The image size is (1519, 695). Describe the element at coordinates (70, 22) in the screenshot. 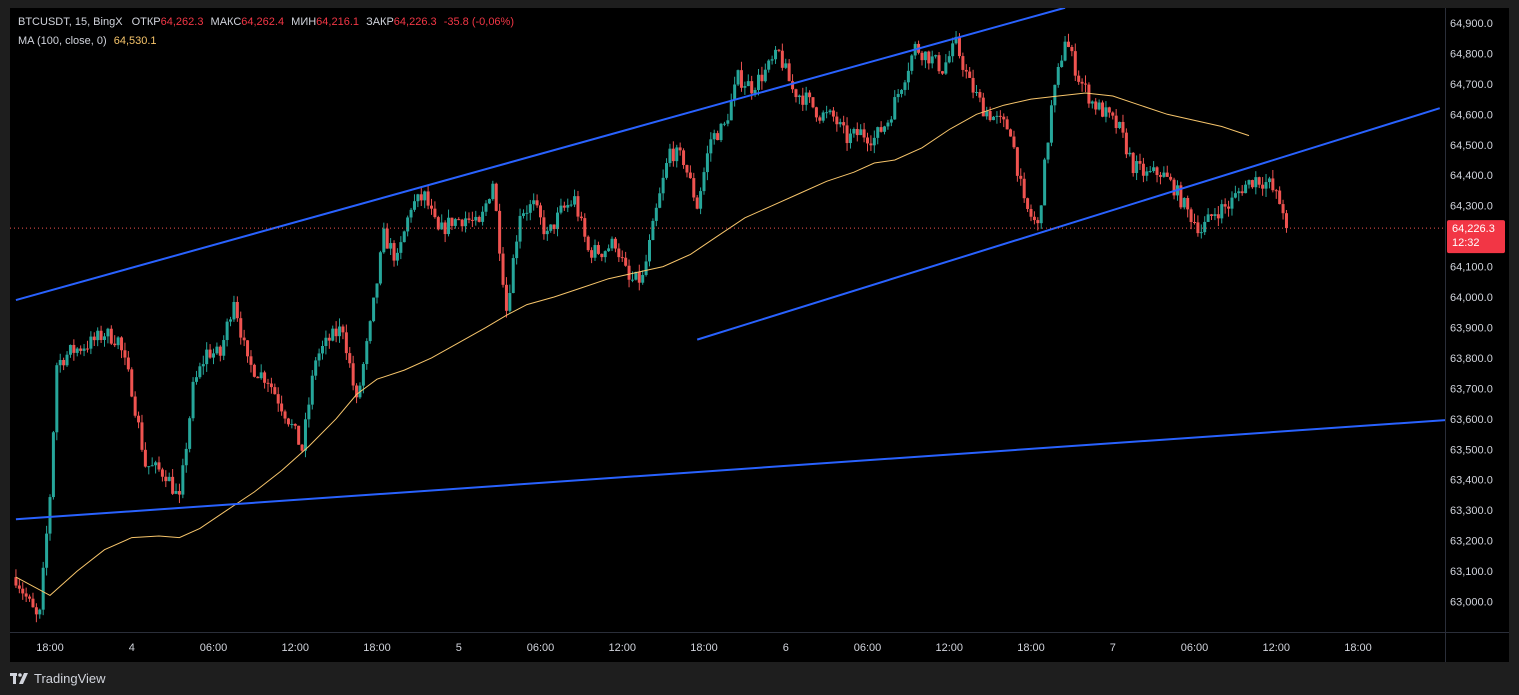

I see `symbol-label: BTCUSDT, 15, BingX` at that location.